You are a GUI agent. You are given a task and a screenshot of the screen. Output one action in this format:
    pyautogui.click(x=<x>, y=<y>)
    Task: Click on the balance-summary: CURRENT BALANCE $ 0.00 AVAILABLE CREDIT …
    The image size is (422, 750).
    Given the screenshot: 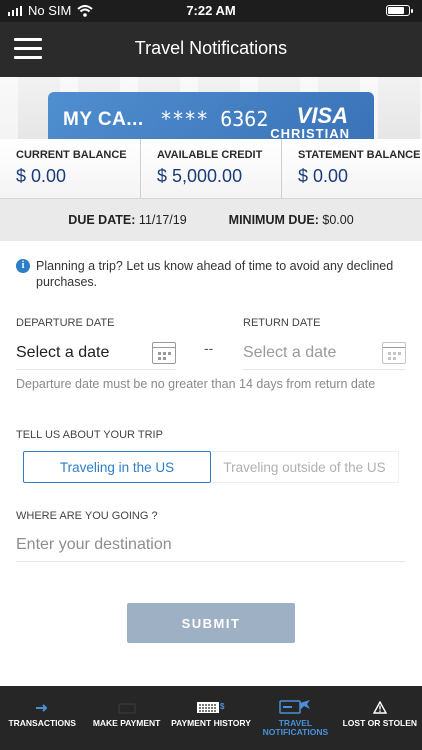 What is the action you would take?
    pyautogui.click(x=211, y=169)
    